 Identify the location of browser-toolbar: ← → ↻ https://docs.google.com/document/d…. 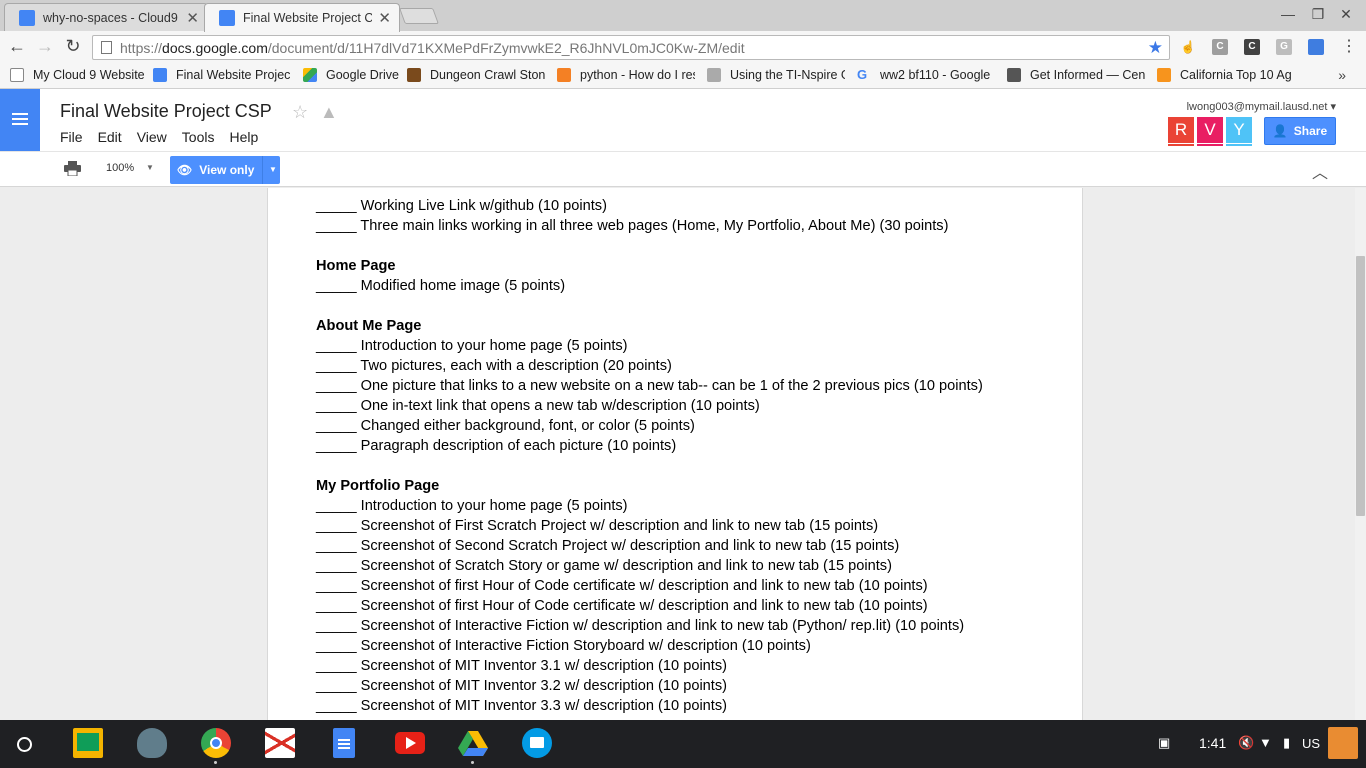
(683, 47).